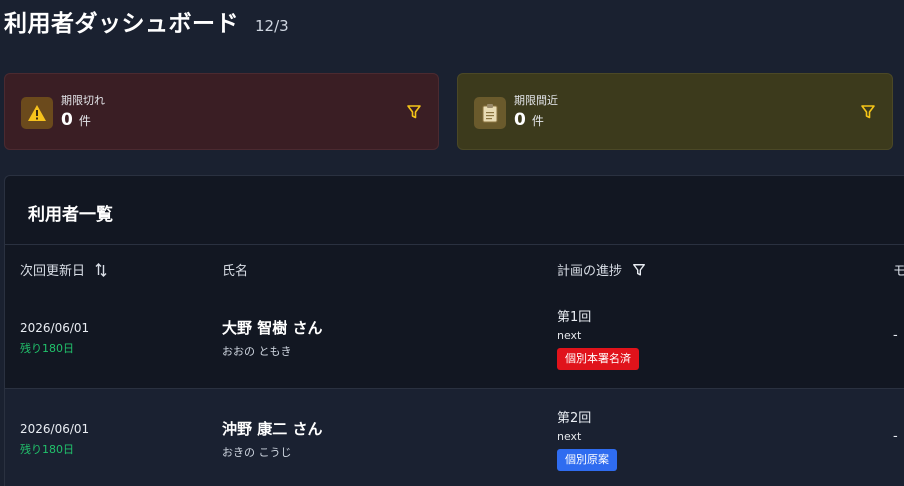  I want to click on column-plan-progress: 計画の進捗, so click(601, 269).